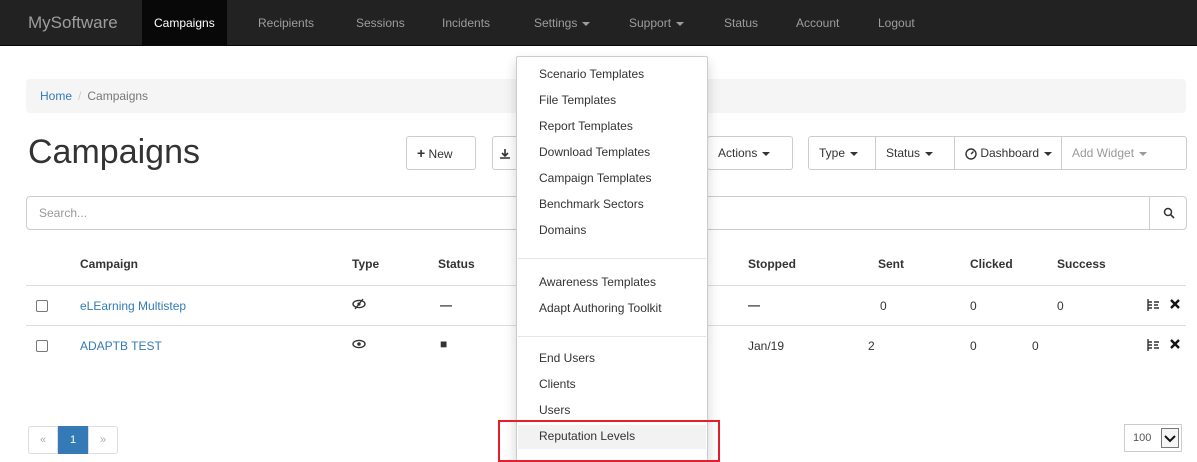 The width and height of the screenshot is (1197, 462). What do you see at coordinates (817, 23) in the screenshot?
I see `nav-account: Account` at bounding box center [817, 23].